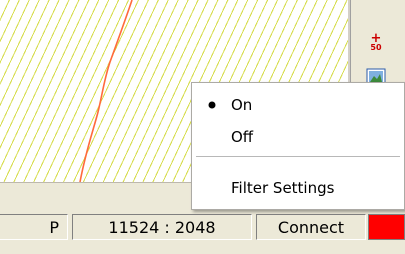  I want to click on status-pane-left: P, so click(34, 227).